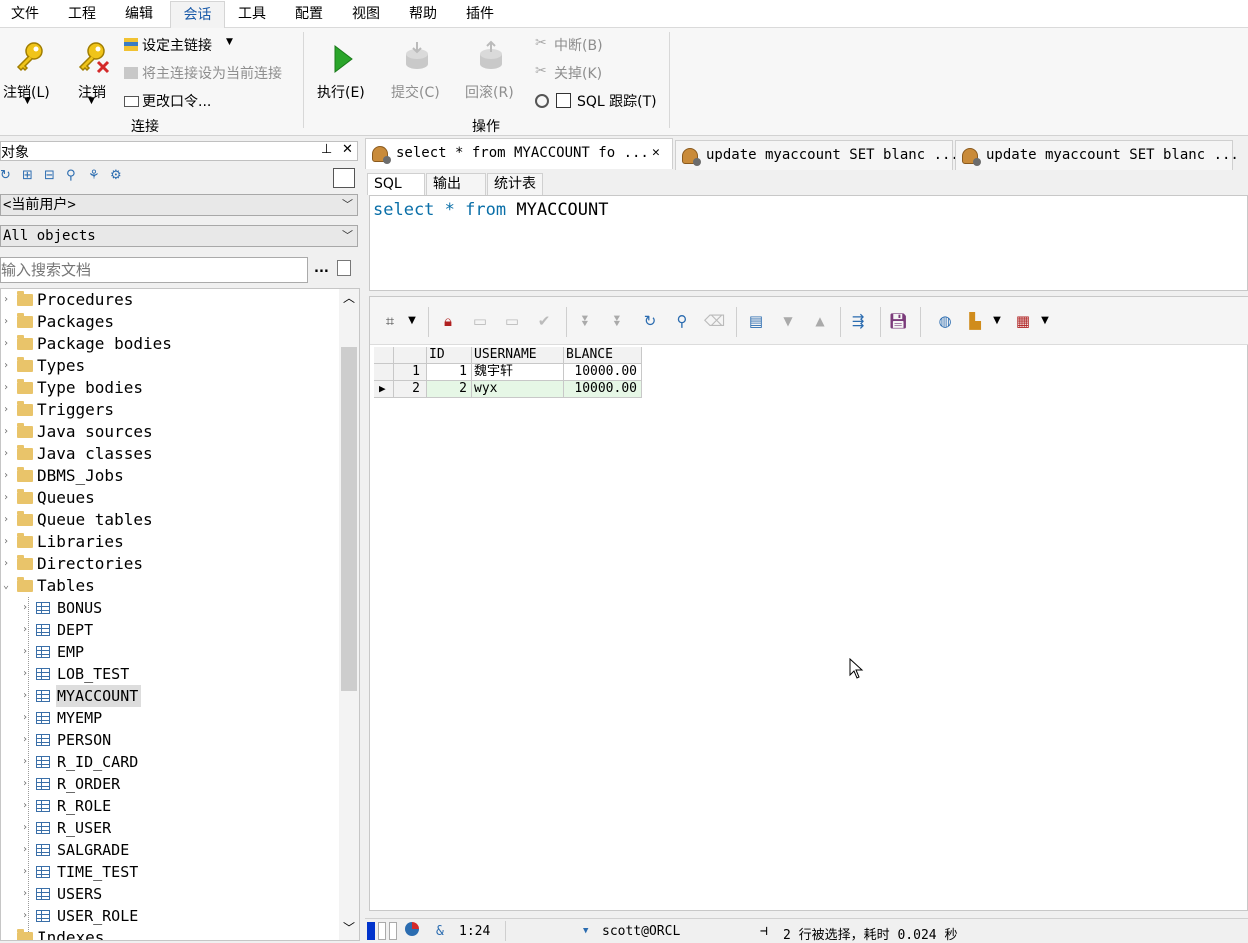 The image size is (1248, 943). Describe the element at coordinates (518, 372) in the screenshot. I see `grid-cell: 魏宇轩` at that location.